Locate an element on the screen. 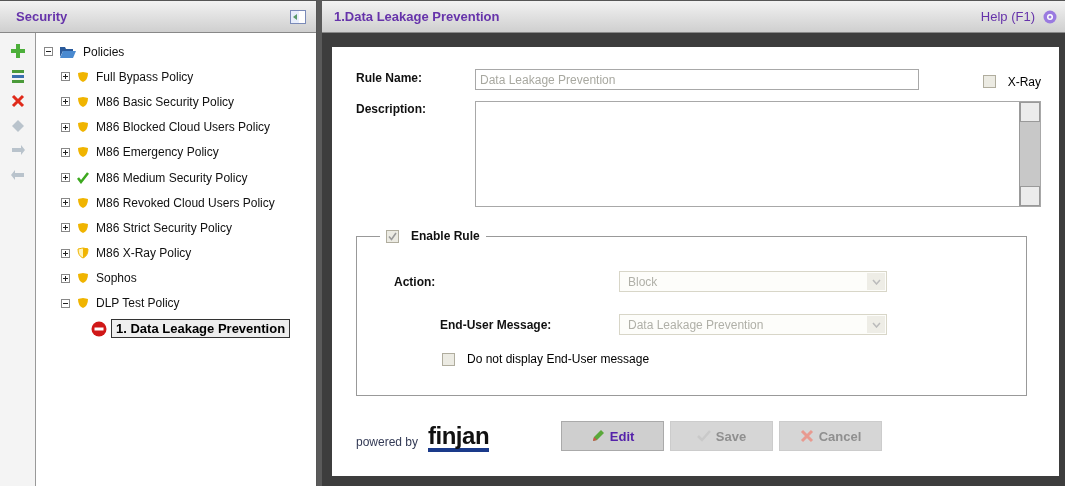 This screenshot has width=1065, height=486. splitter-handle is located at coordinates (319, 243).